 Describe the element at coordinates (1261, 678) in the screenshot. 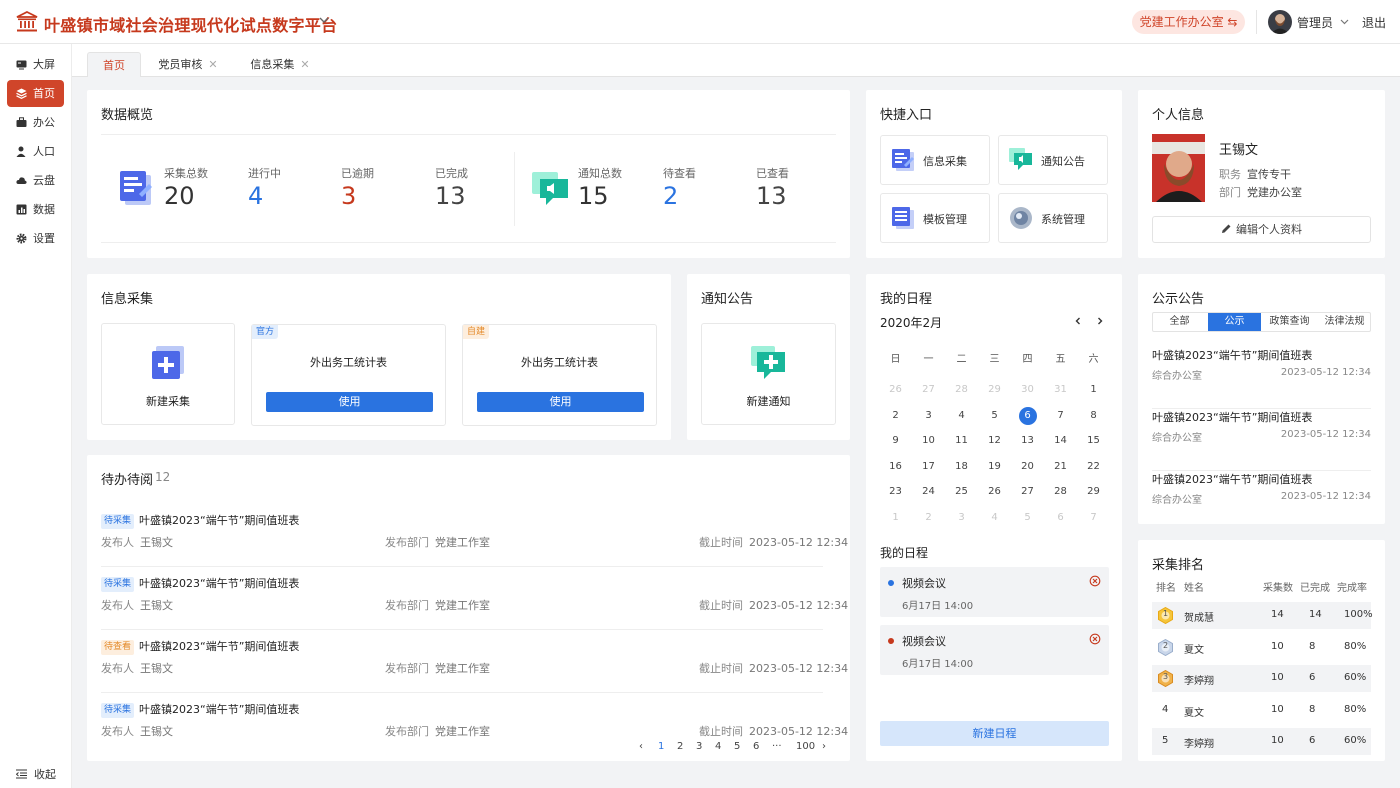

I see `table-row: 3 李婷翔 10 6 60%` at that location.